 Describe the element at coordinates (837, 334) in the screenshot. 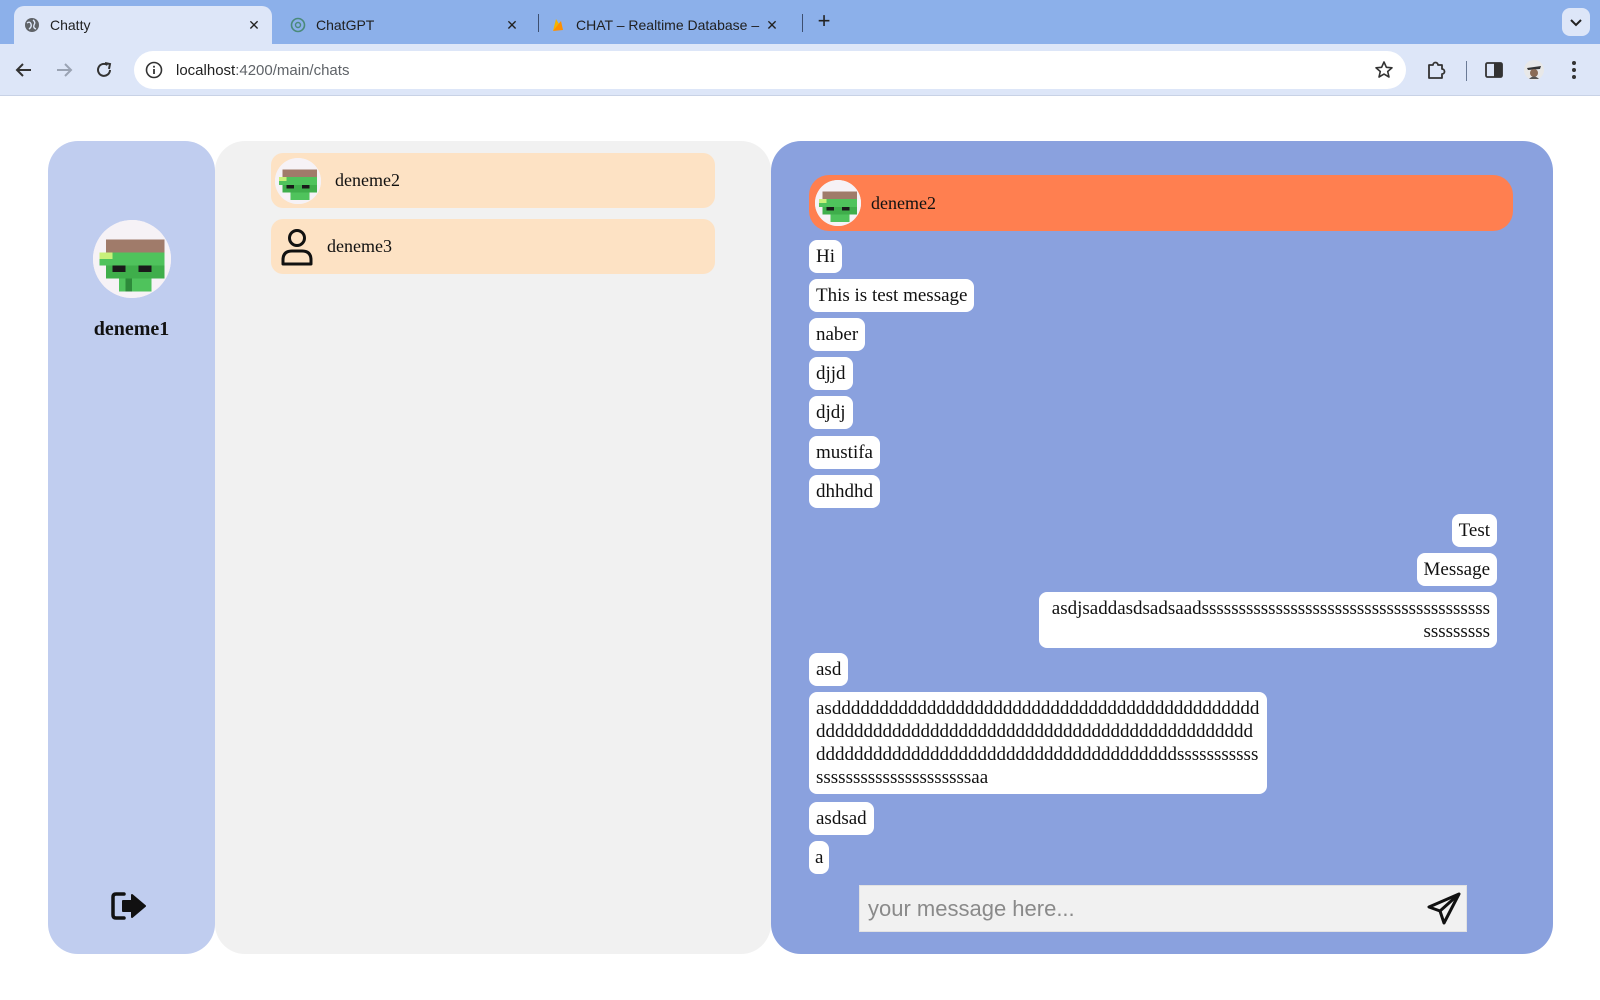

I see `message-bubble: naber` at that location.